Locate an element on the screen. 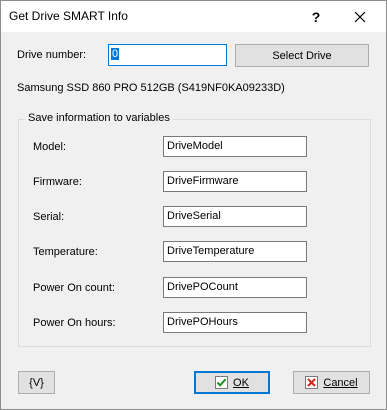 The height and width of the screenshot is (410, 387). x-icon is located at coordinates (312, 382).